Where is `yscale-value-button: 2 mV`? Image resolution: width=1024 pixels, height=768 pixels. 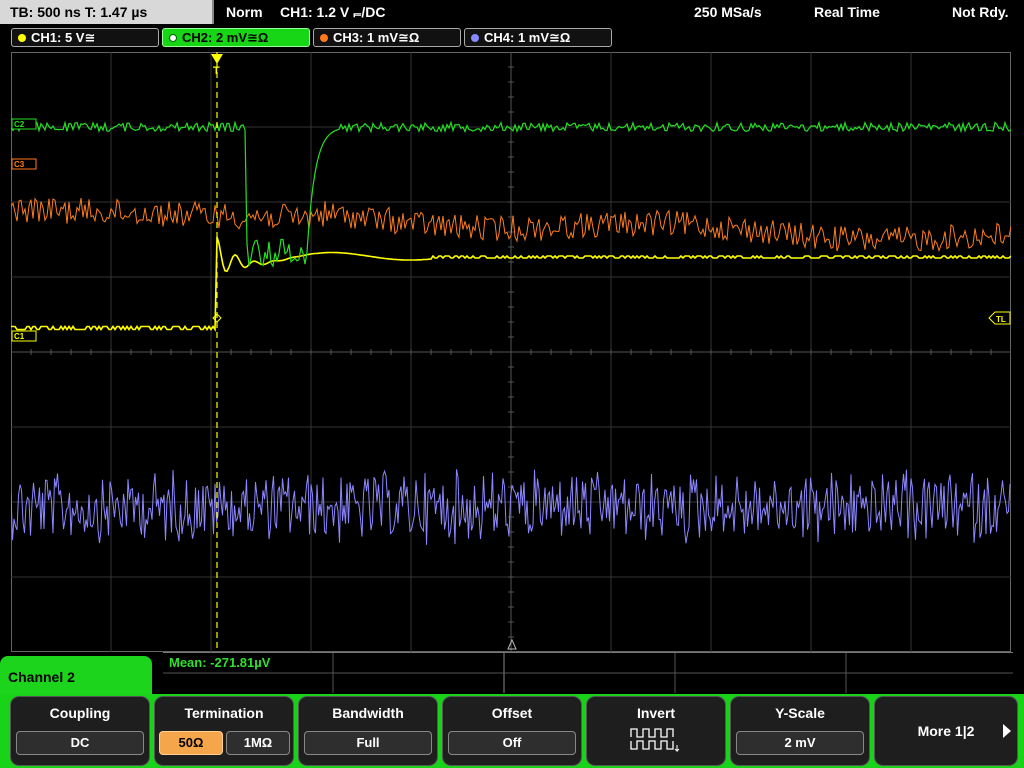
yscale-value-button: 2 mV is located at coordinates (800, 743).